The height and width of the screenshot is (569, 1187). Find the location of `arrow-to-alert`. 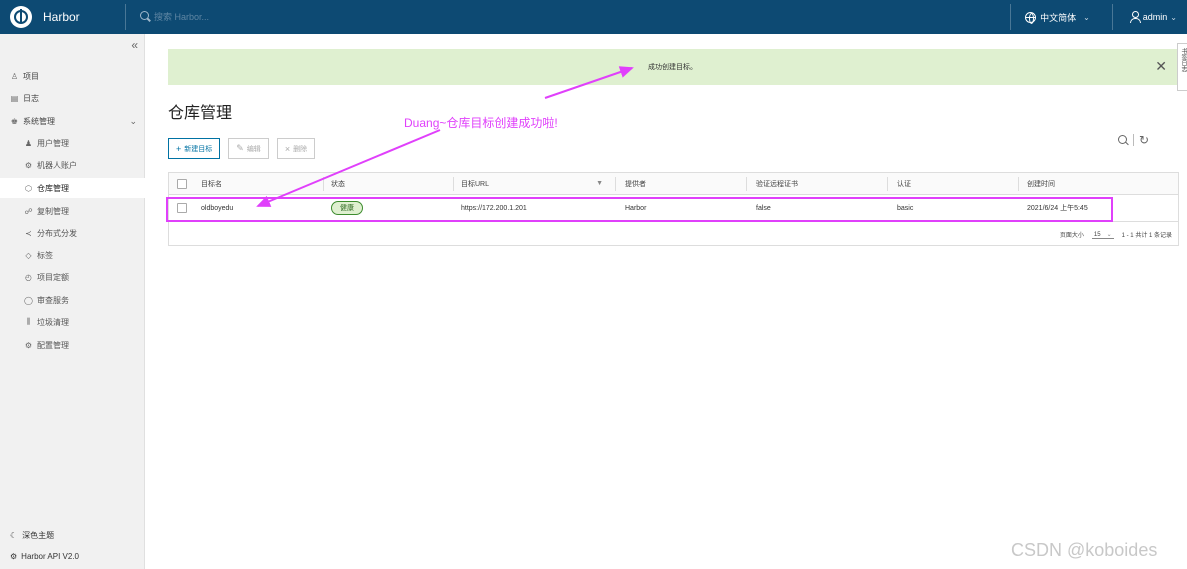

arrow-to-alert is located at coordinates (589, 82).